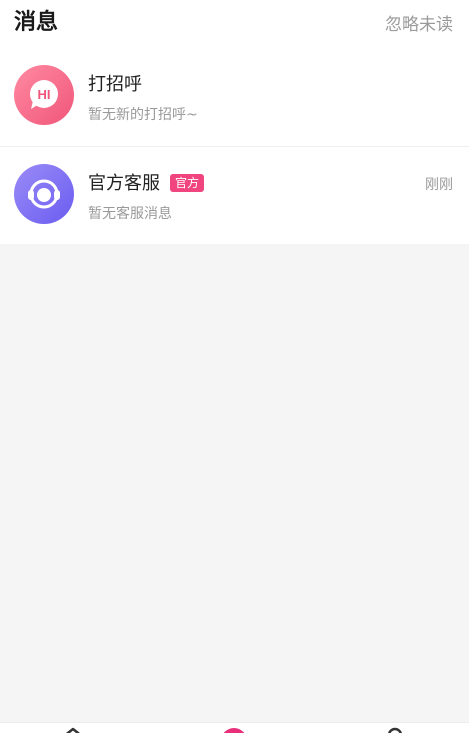 The image size is (469, 733). What do you see at coordinates (124, 183) in the screenshot?
I see `conversation-title: 官方客服` at bounding box center [124, 183].